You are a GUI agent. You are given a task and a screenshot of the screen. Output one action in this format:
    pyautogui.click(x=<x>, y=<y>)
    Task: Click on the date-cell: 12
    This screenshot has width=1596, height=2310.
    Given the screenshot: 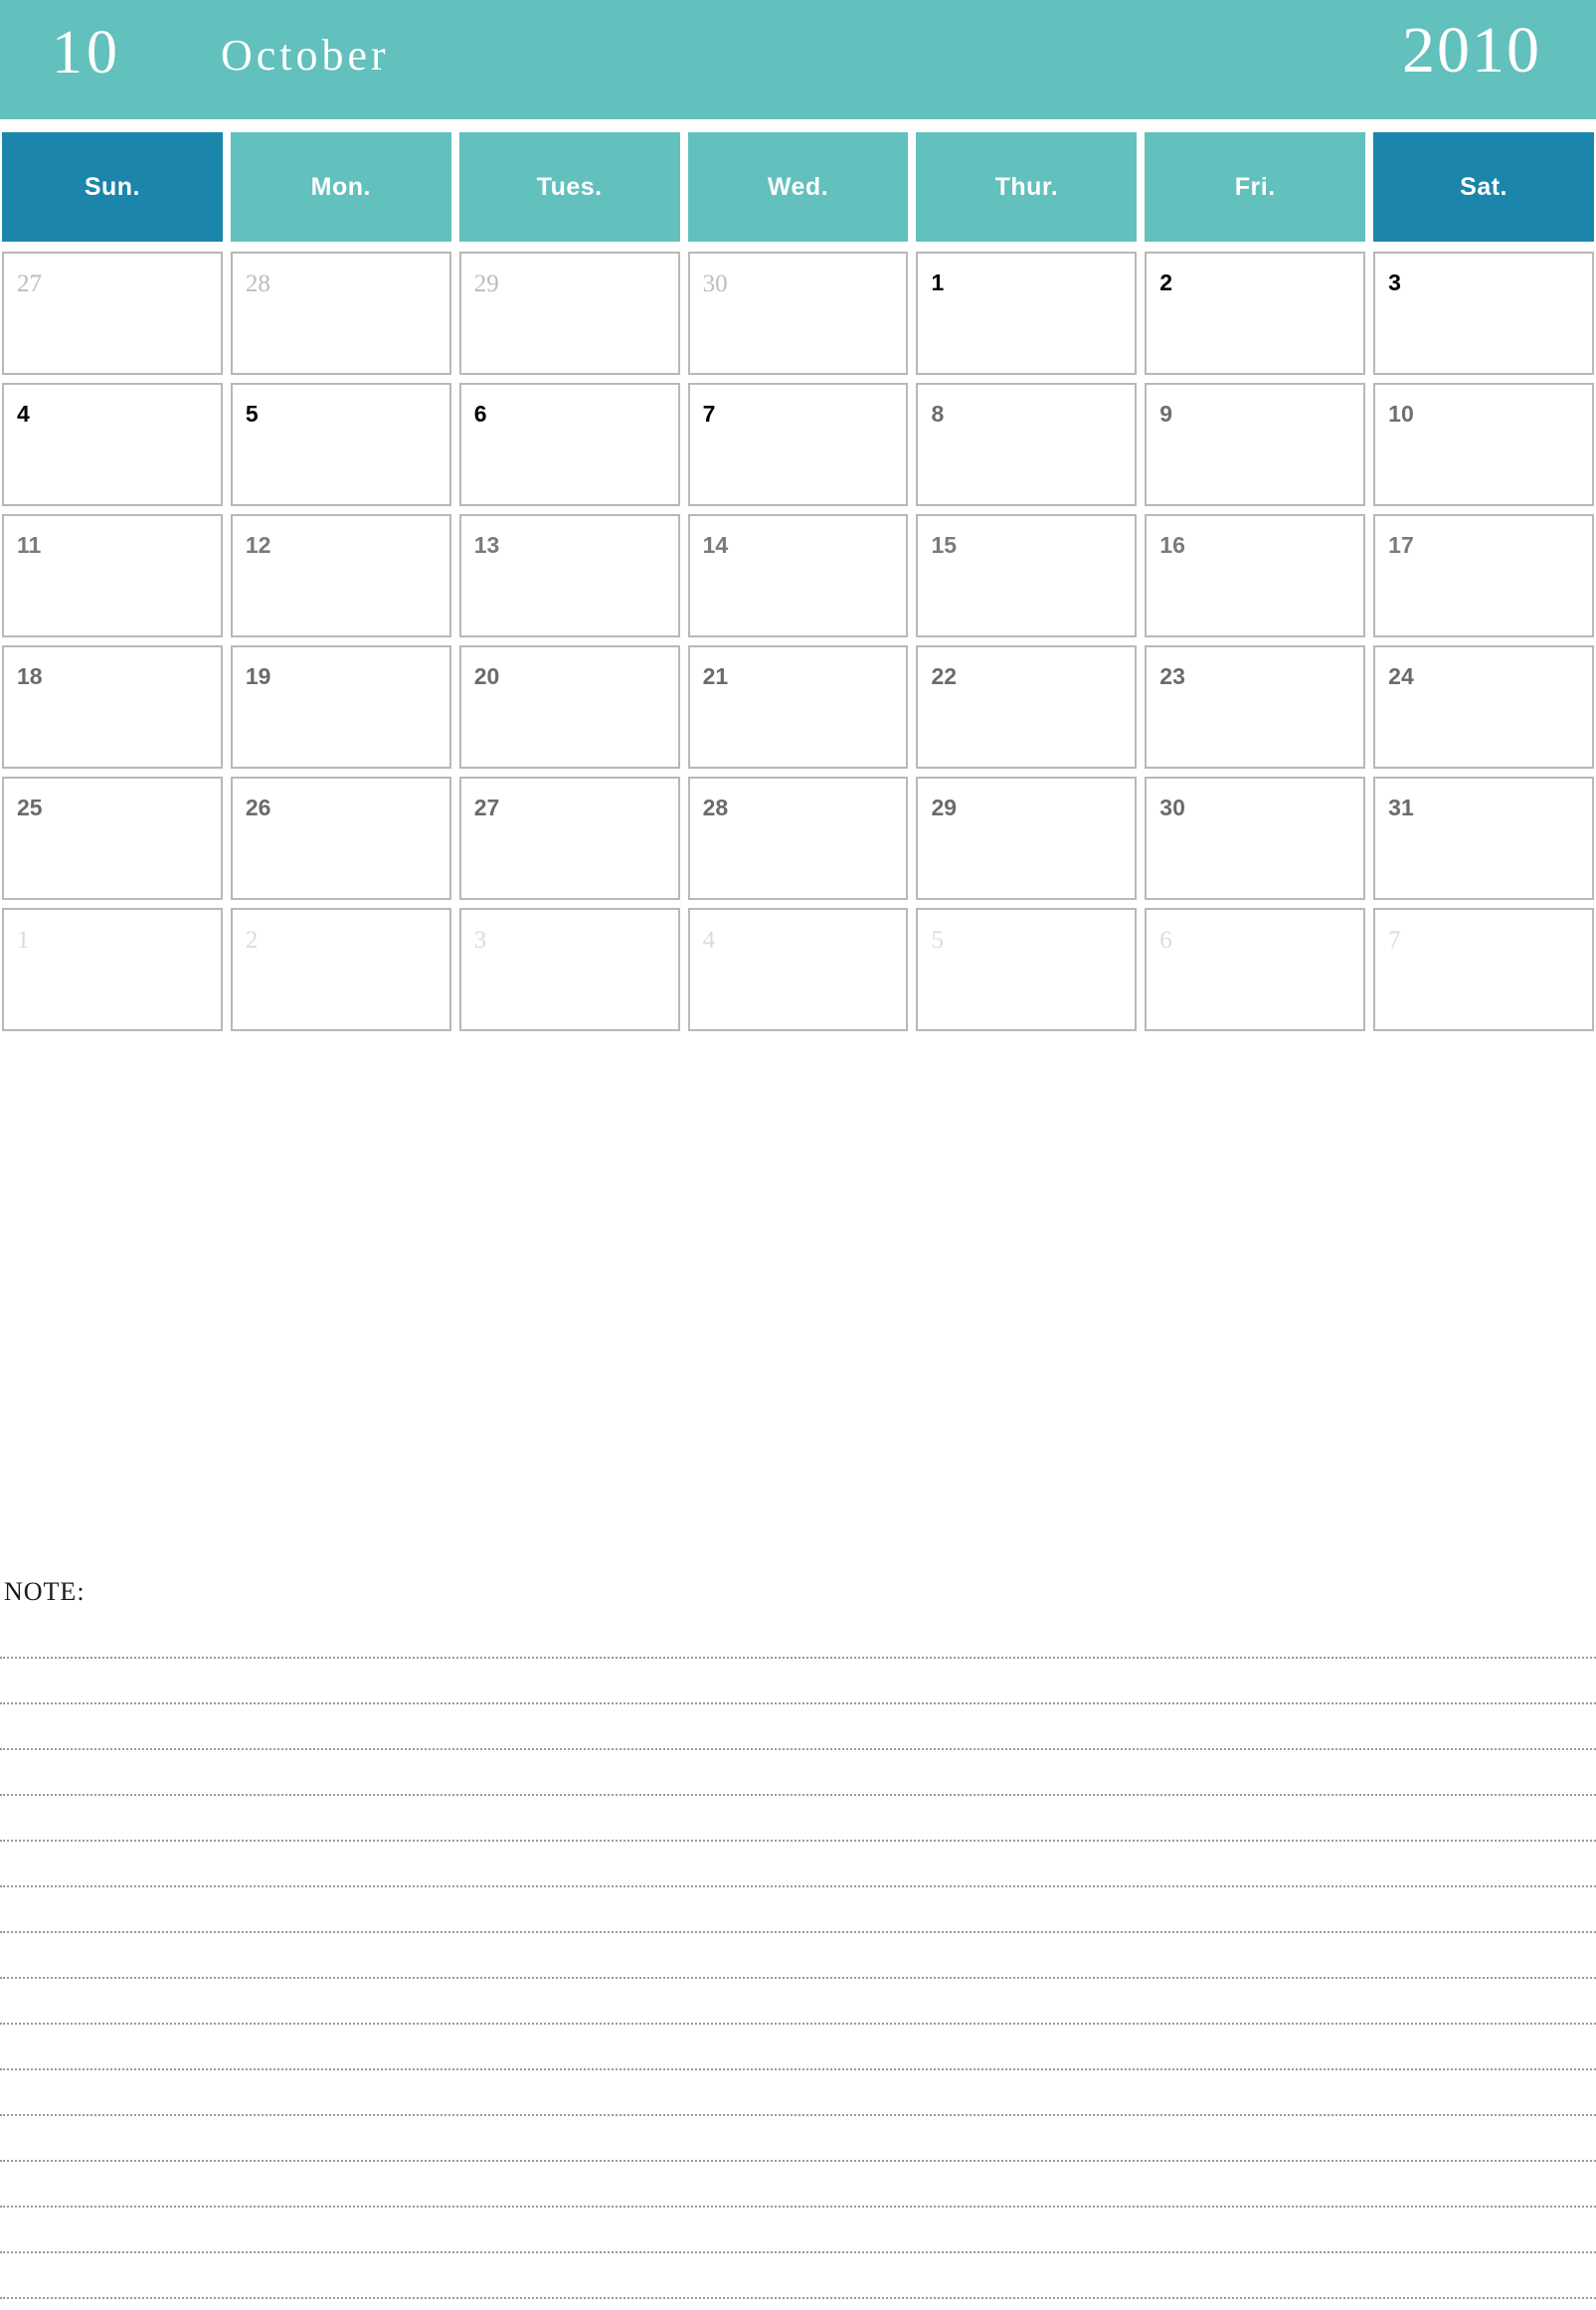 What is the action you would take?
    pyautogui.click(x=341, y=575)
    